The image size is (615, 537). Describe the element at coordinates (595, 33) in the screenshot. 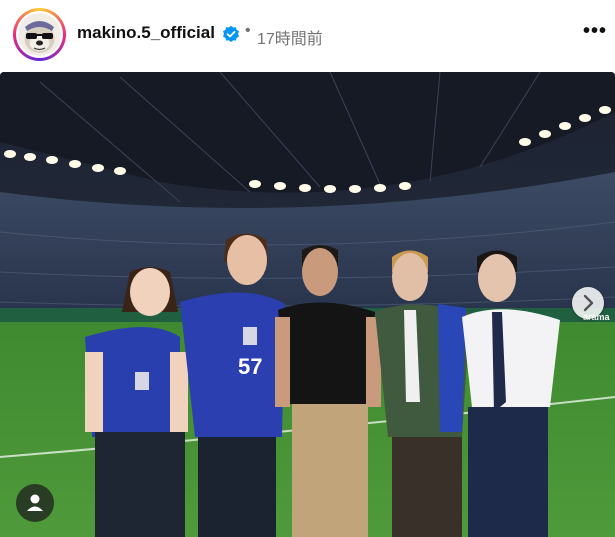

I see `more-options-icon: •••` at that location.